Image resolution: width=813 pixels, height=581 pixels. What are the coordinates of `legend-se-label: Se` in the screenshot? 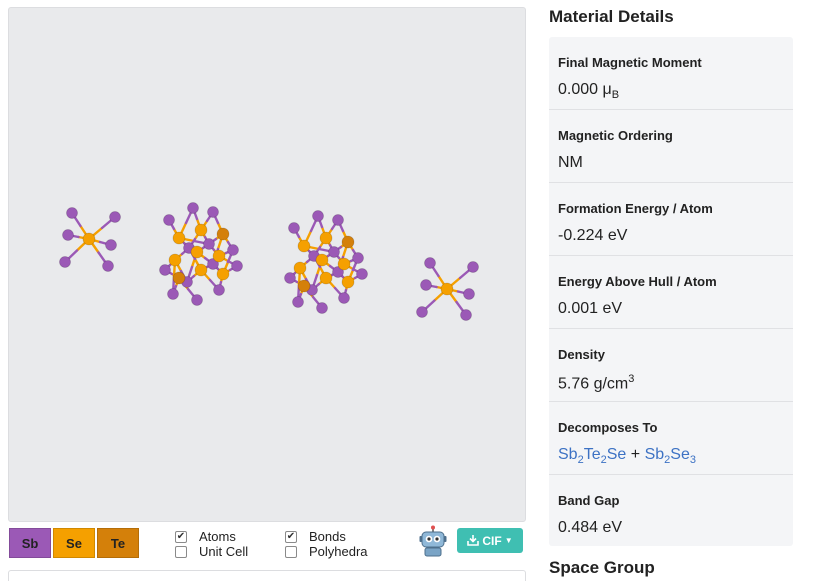 It's located at (74, 543).